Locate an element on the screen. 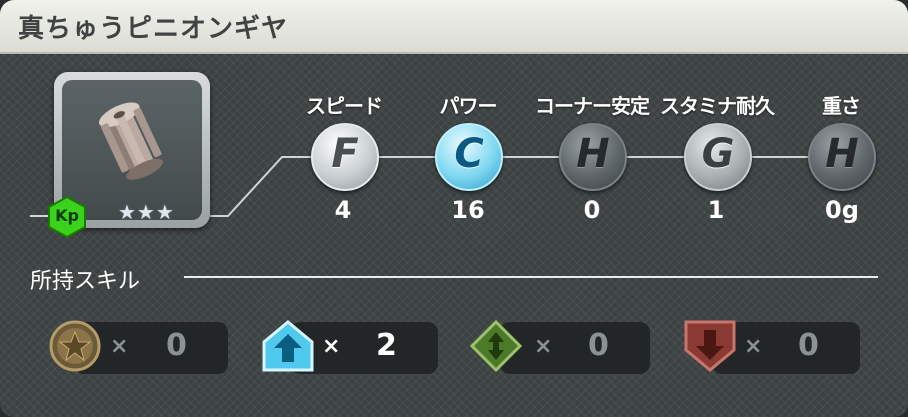  stat-label-stamina: スタミナ耐久 is located at coordinates (717, 106).